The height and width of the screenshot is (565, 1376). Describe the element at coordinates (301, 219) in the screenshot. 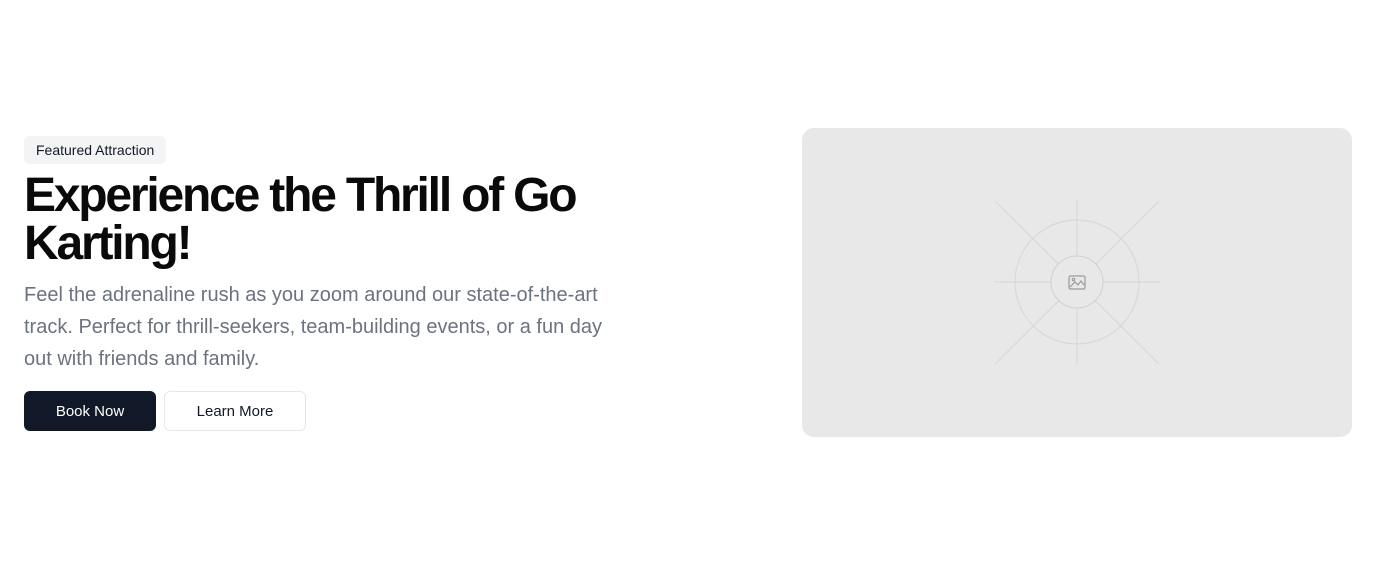

I see `hero-title: Experience the Thrill of Go Karting!` at that location.